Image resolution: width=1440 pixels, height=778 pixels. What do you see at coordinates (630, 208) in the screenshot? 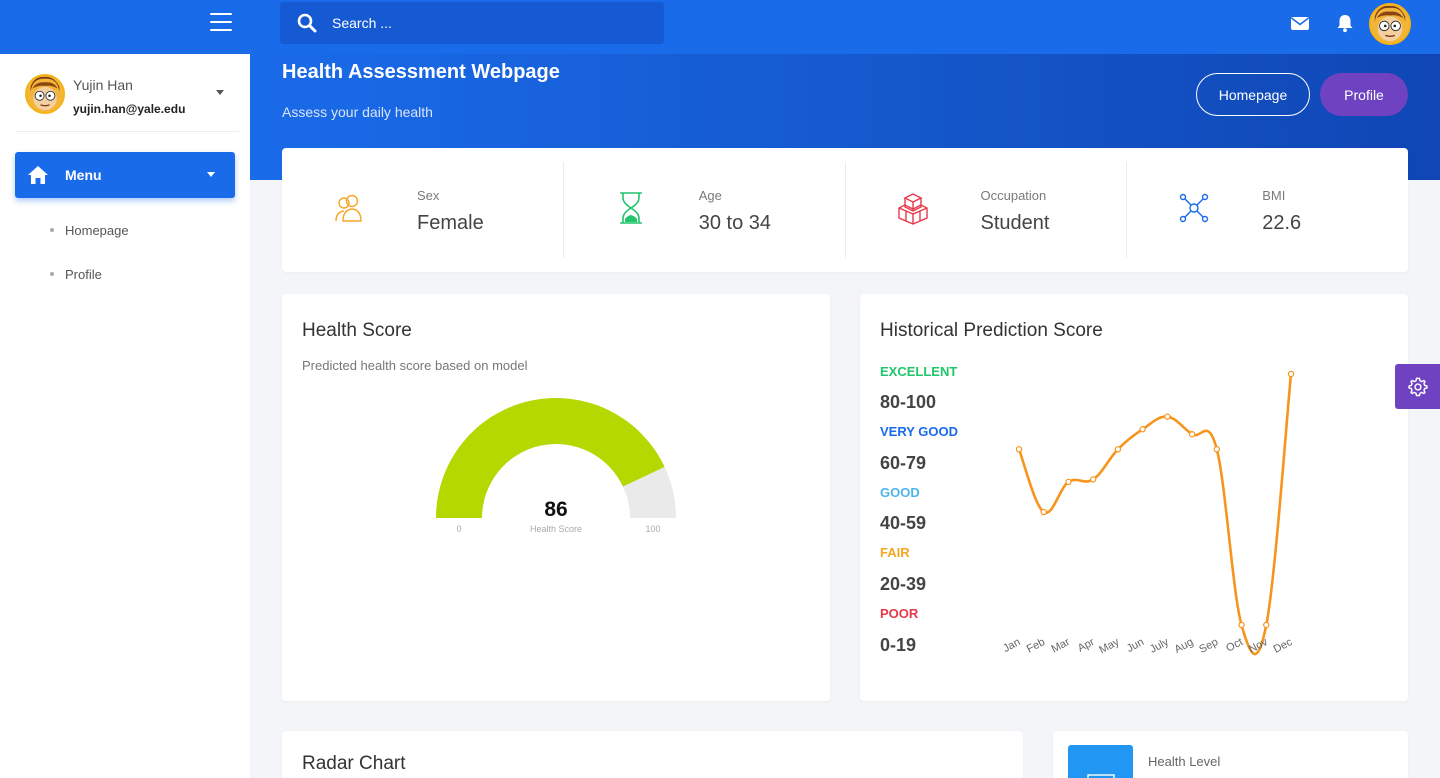
I see `hourglass-icon` at bounding box center [630, 208].